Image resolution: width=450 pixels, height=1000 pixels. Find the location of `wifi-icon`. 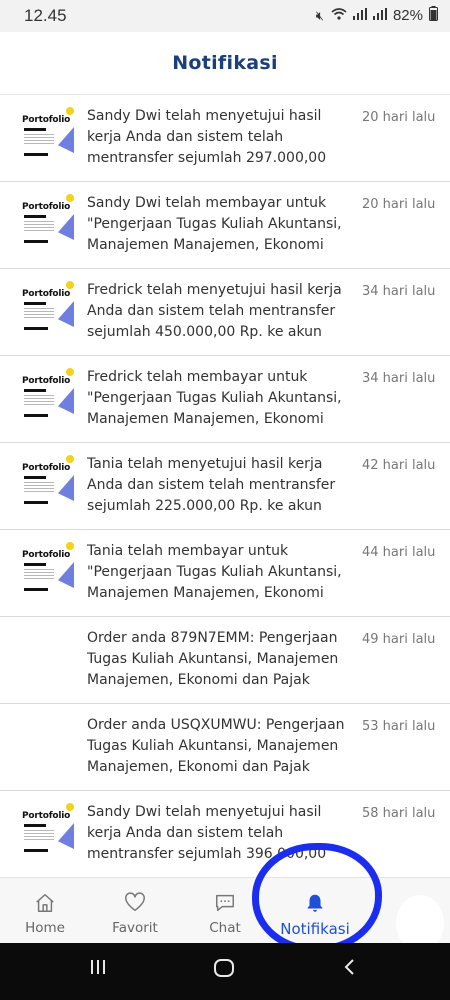

wifi-icon is located at coordinates (339, 15).